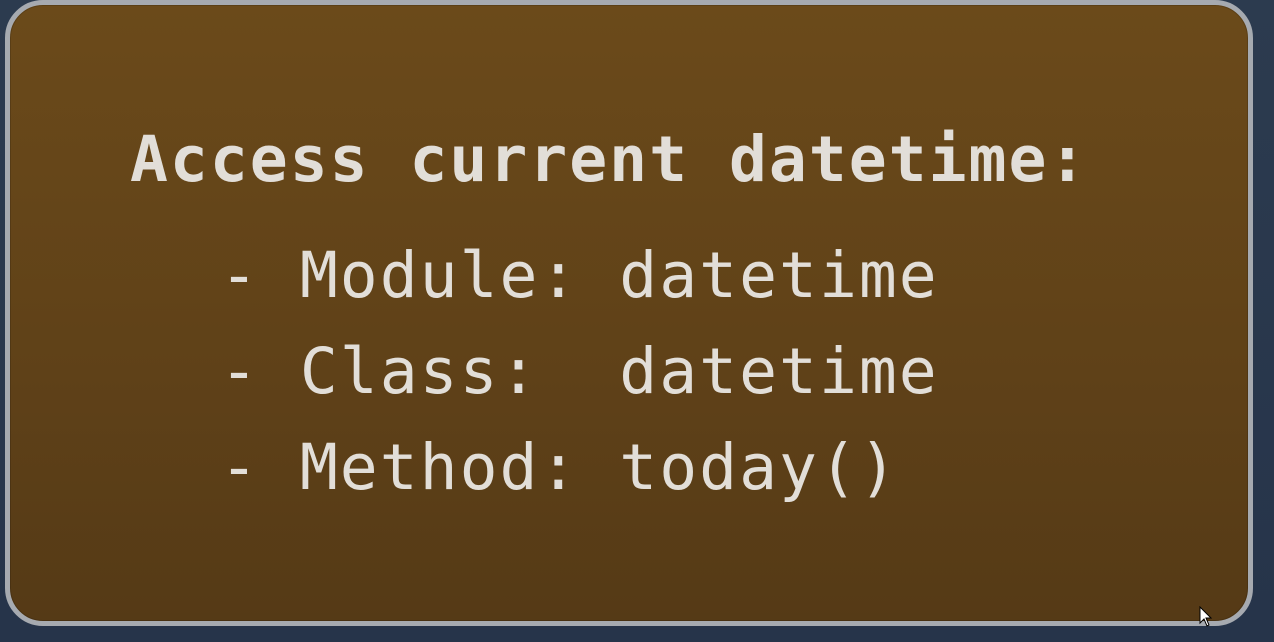  Describe the element at coordinates (579, 275) in the screenshot. I see `bullet-item-module: - Module: datetime` at that location.